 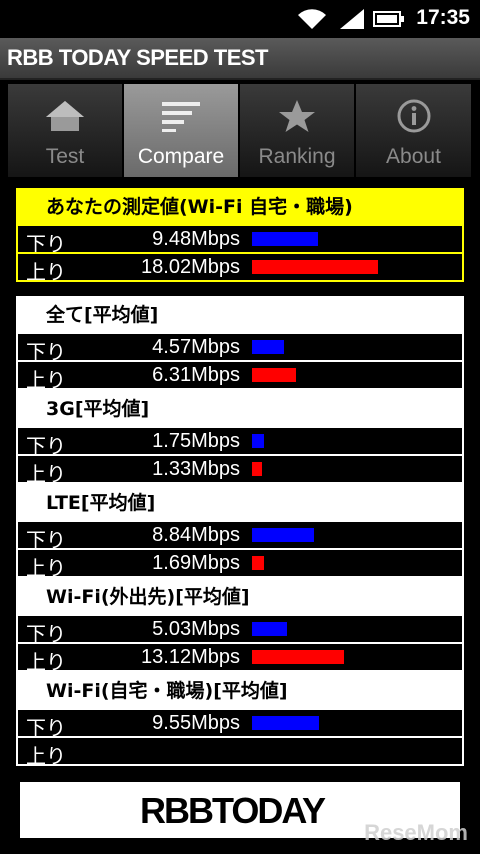 I want to click on list-icon, so click(x=181, y=118).